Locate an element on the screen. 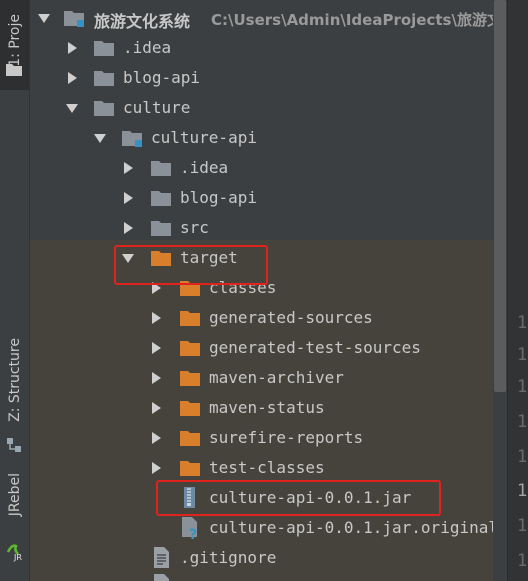  tree-item-surefire-reports: surefire-reports is located at coordinates (261, 438).